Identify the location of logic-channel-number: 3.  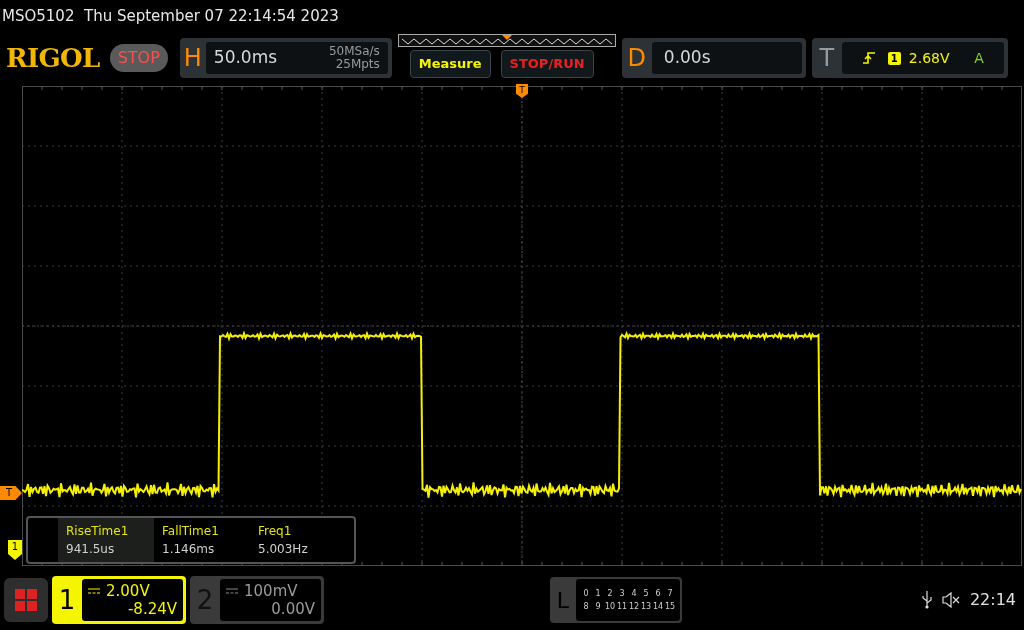
(622, 593).